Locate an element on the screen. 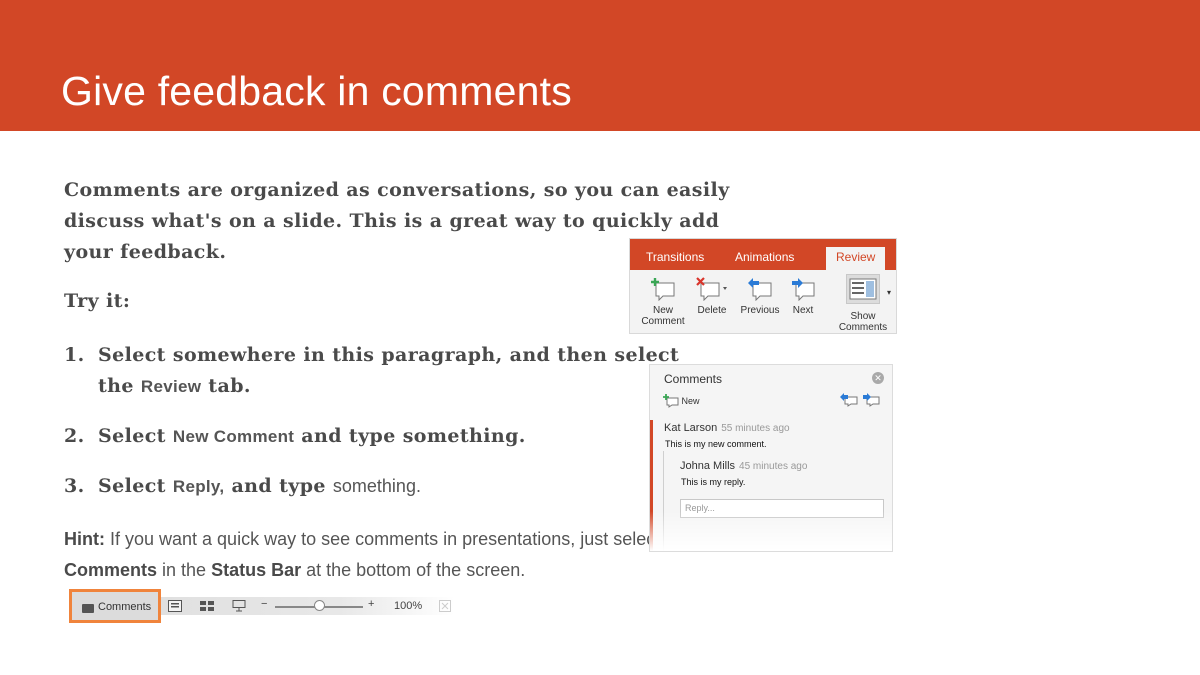  new-comment-link-label: New is located at coordinates (690, 401).